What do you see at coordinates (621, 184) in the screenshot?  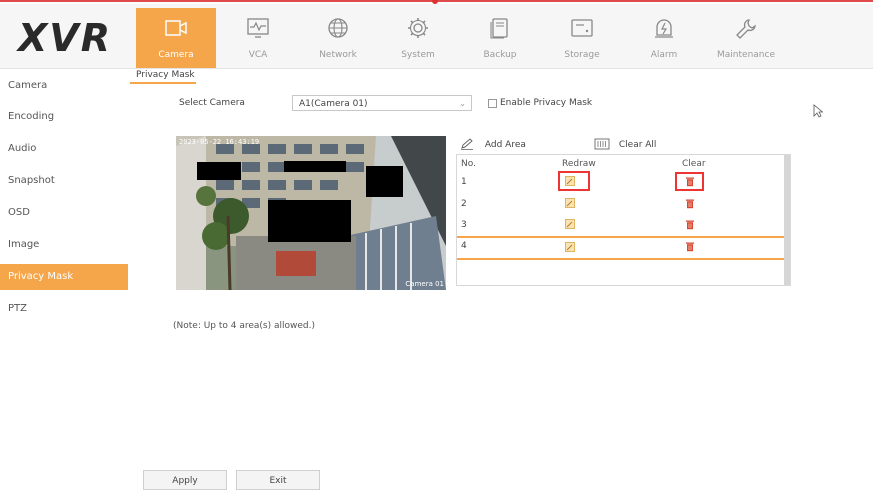 I see `table-row: 1` at bounding box center [621, 184].